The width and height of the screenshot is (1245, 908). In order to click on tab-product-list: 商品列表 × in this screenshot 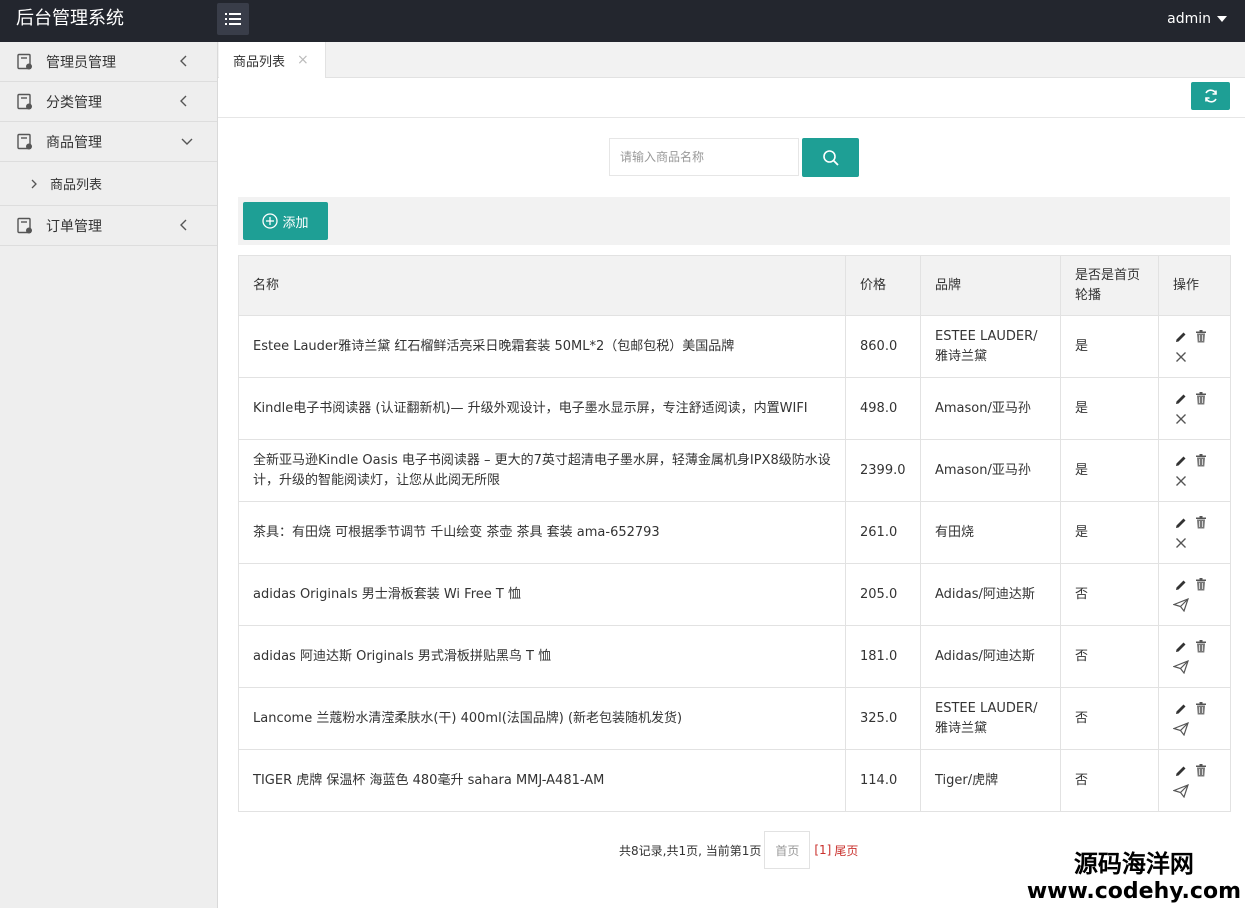, I will do `click(272, 60)`.